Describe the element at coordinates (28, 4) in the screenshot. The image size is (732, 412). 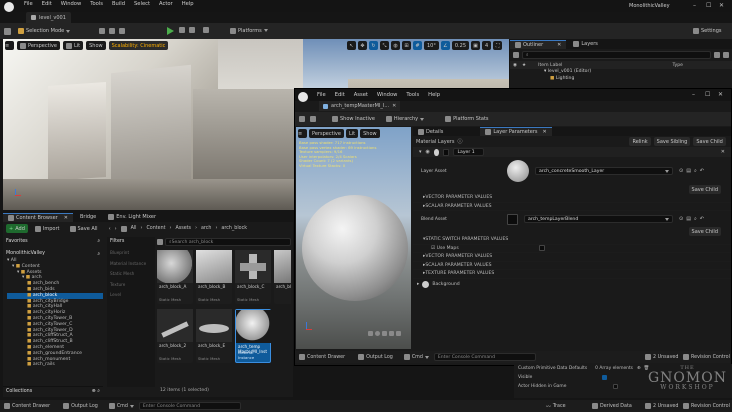
I see `menu-file: File` at that location.